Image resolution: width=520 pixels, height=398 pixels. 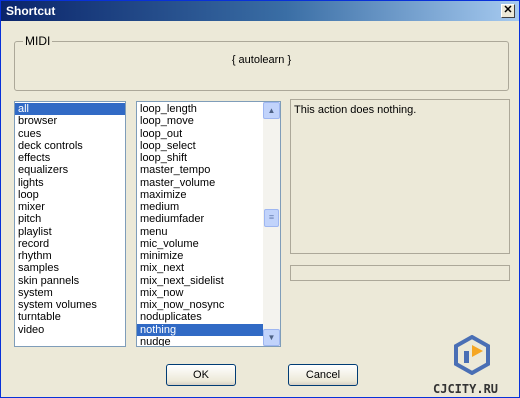 I want to click on midi-legend: MIDI, so click(x=38, y=41).